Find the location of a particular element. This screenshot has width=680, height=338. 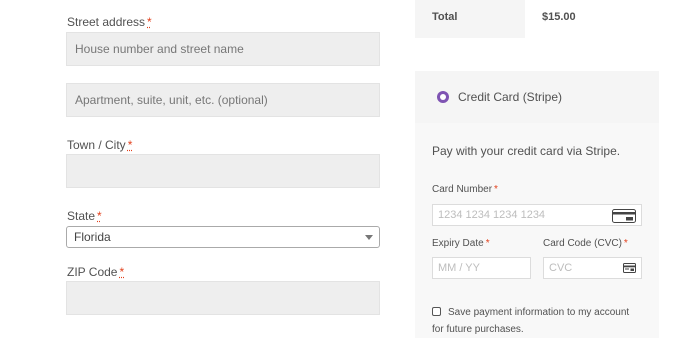

town-city-input is located at coordinates (223, 171).